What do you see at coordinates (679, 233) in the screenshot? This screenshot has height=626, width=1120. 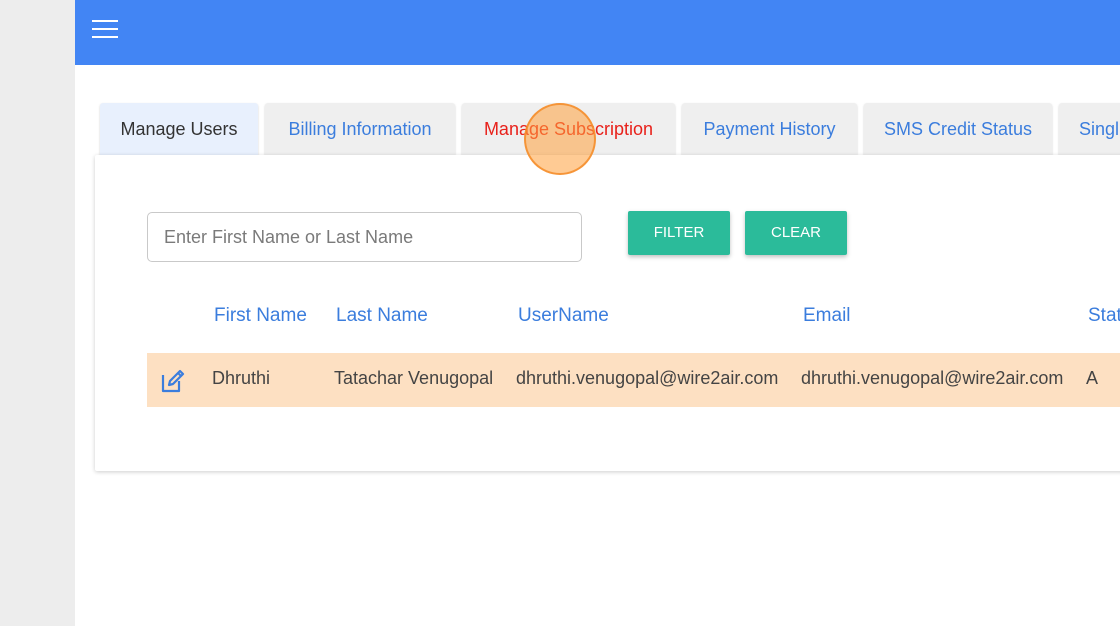 I see `filter-button: FILTER` at bounding box center [679, 233].